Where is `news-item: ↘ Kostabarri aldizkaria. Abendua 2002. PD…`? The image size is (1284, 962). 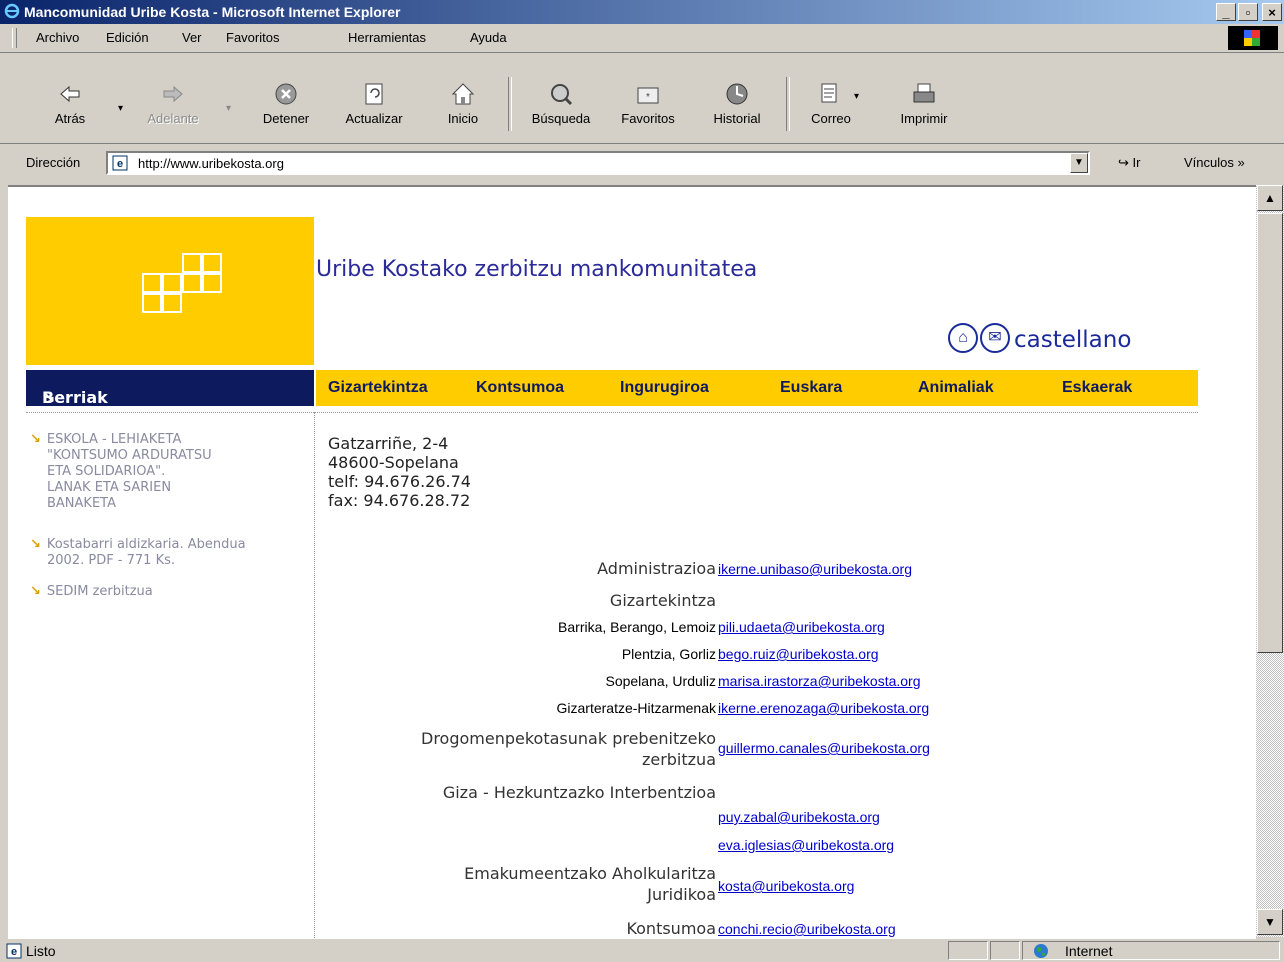
news-item: ↘ Kostabarri aldizkaria. Abendua 2002. PD… is located at coordinates (138, 553).